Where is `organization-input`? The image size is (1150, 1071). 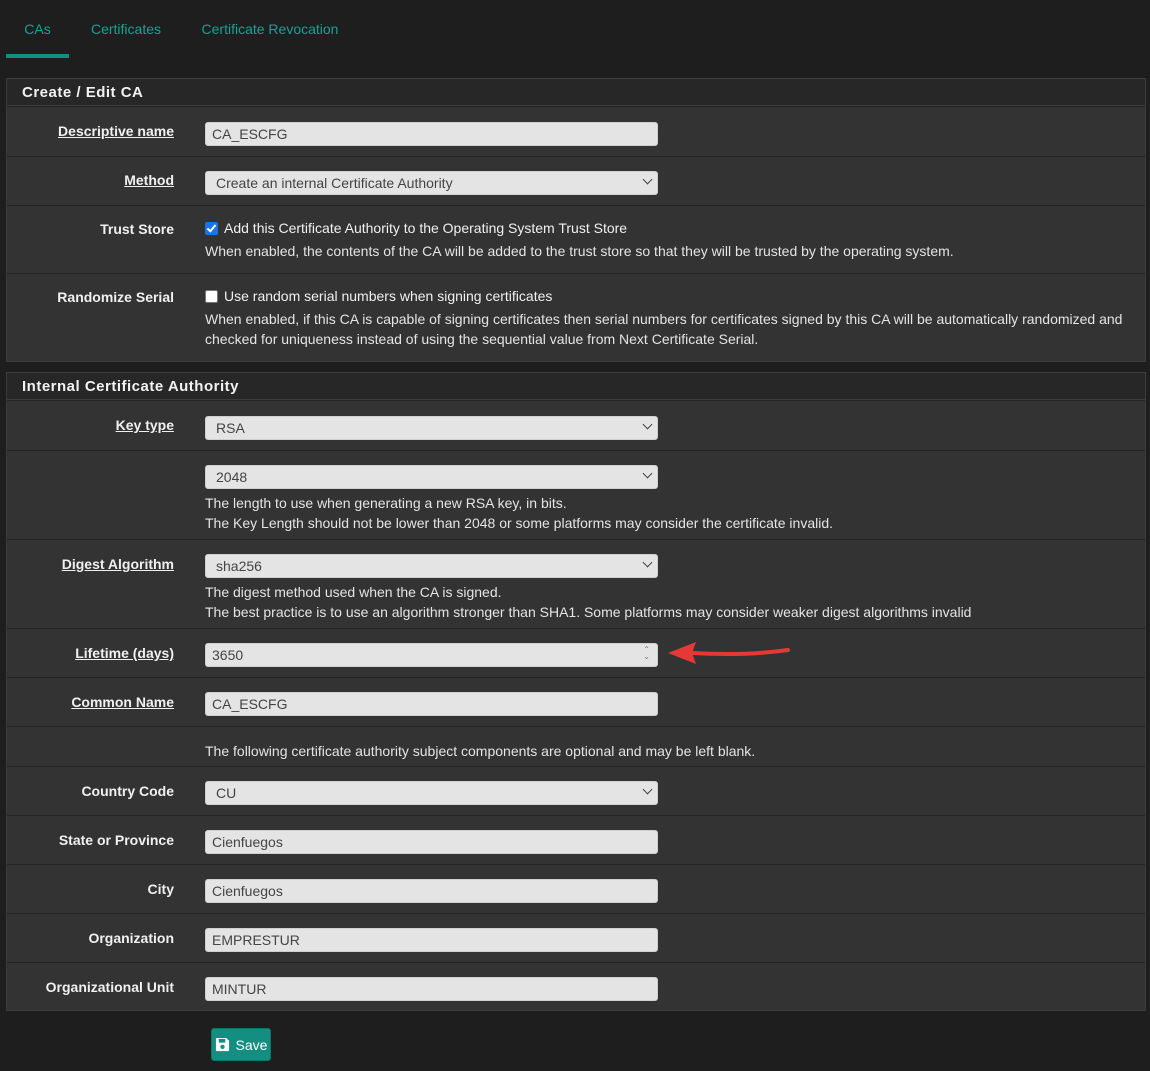 organization-input is located at coordinates (431, 940).